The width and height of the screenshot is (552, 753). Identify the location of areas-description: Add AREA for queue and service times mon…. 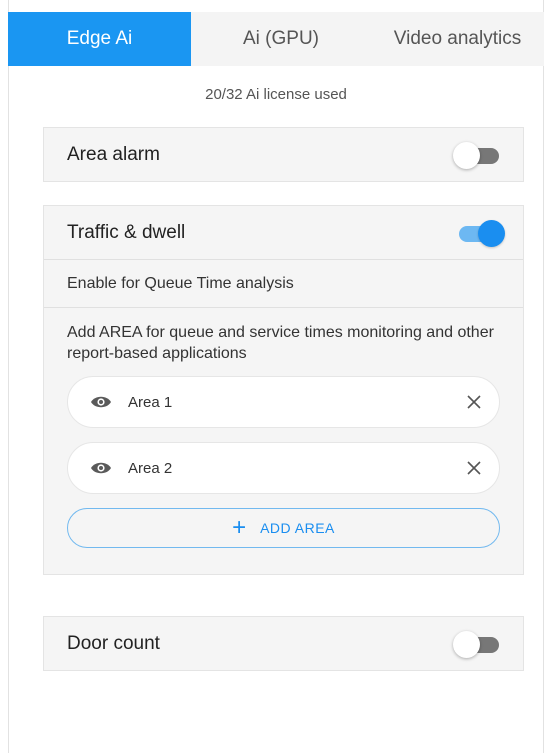
(280, 343).